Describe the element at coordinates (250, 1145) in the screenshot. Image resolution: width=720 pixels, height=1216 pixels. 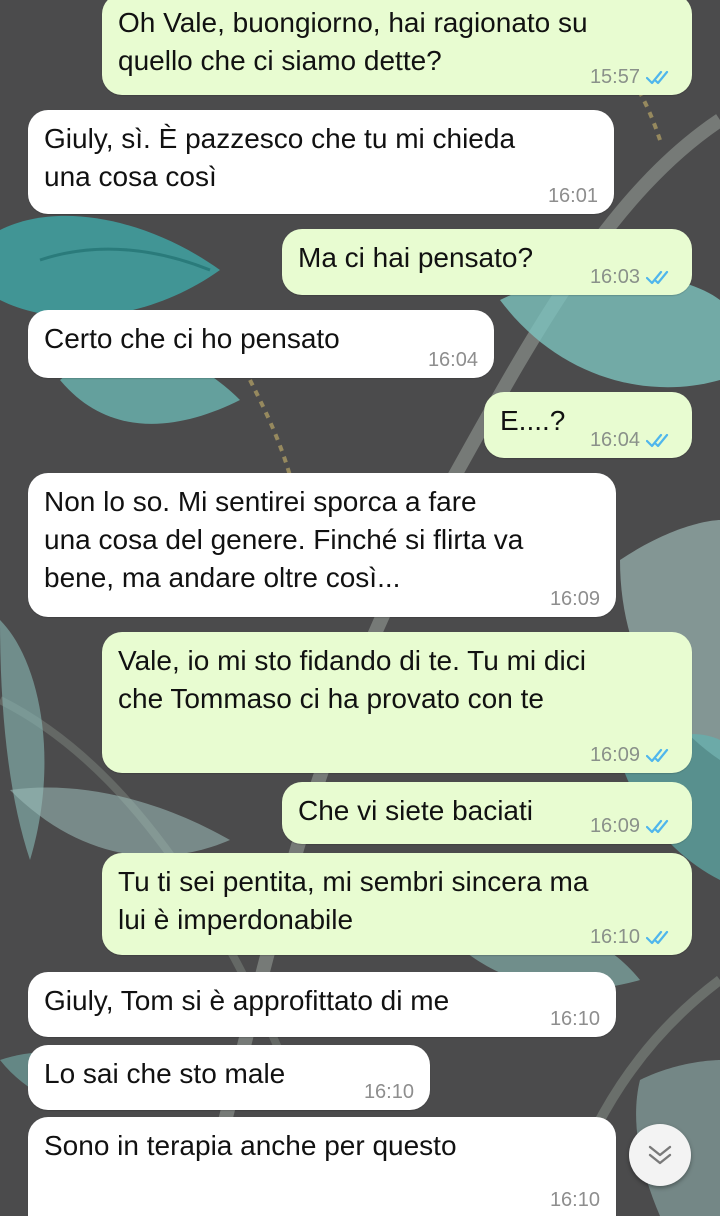
I see `message-text: Sono in terapia anche per questo` at that location.